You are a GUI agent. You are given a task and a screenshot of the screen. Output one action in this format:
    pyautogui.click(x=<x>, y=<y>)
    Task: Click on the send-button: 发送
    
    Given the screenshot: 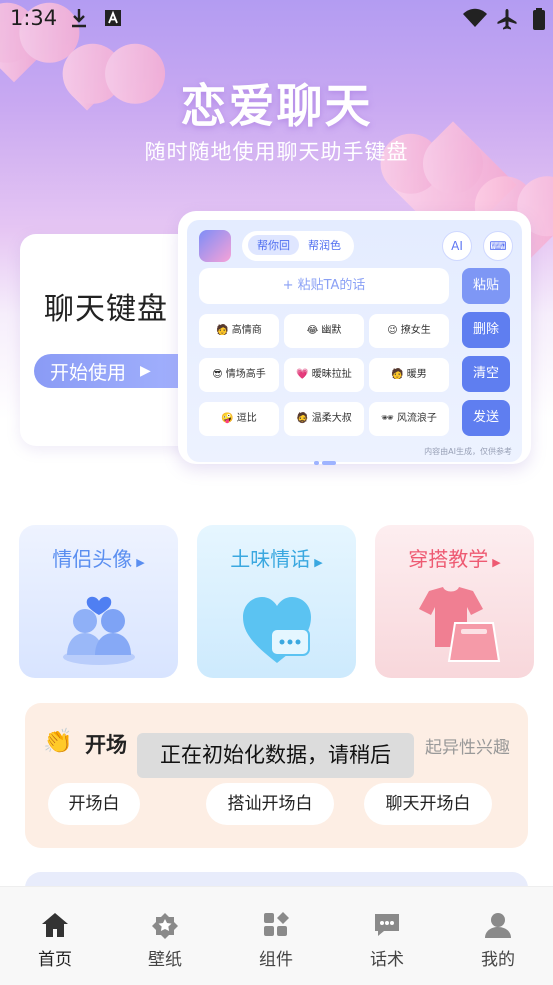 What is the action you would take?
    pyautogui.click(x=486, y=418)
    